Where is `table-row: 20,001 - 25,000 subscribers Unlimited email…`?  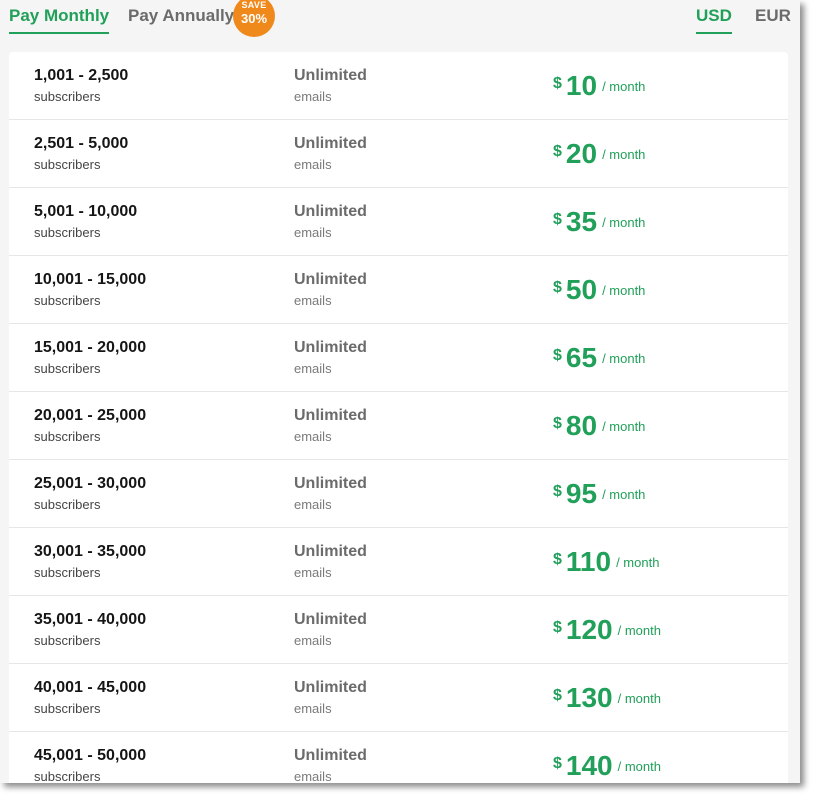
table-row: 20,001 - 25,000 subscribers Unlimited email… is located at coordinates (398, 426).